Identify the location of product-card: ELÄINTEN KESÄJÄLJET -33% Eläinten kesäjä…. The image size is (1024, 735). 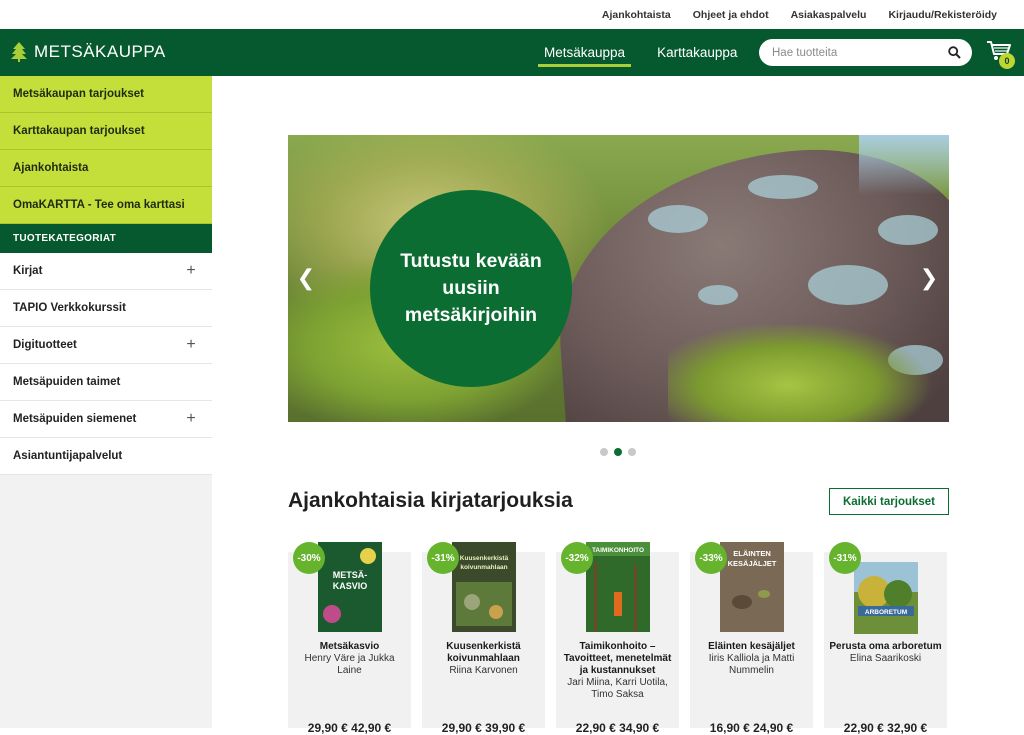
(751, 638).